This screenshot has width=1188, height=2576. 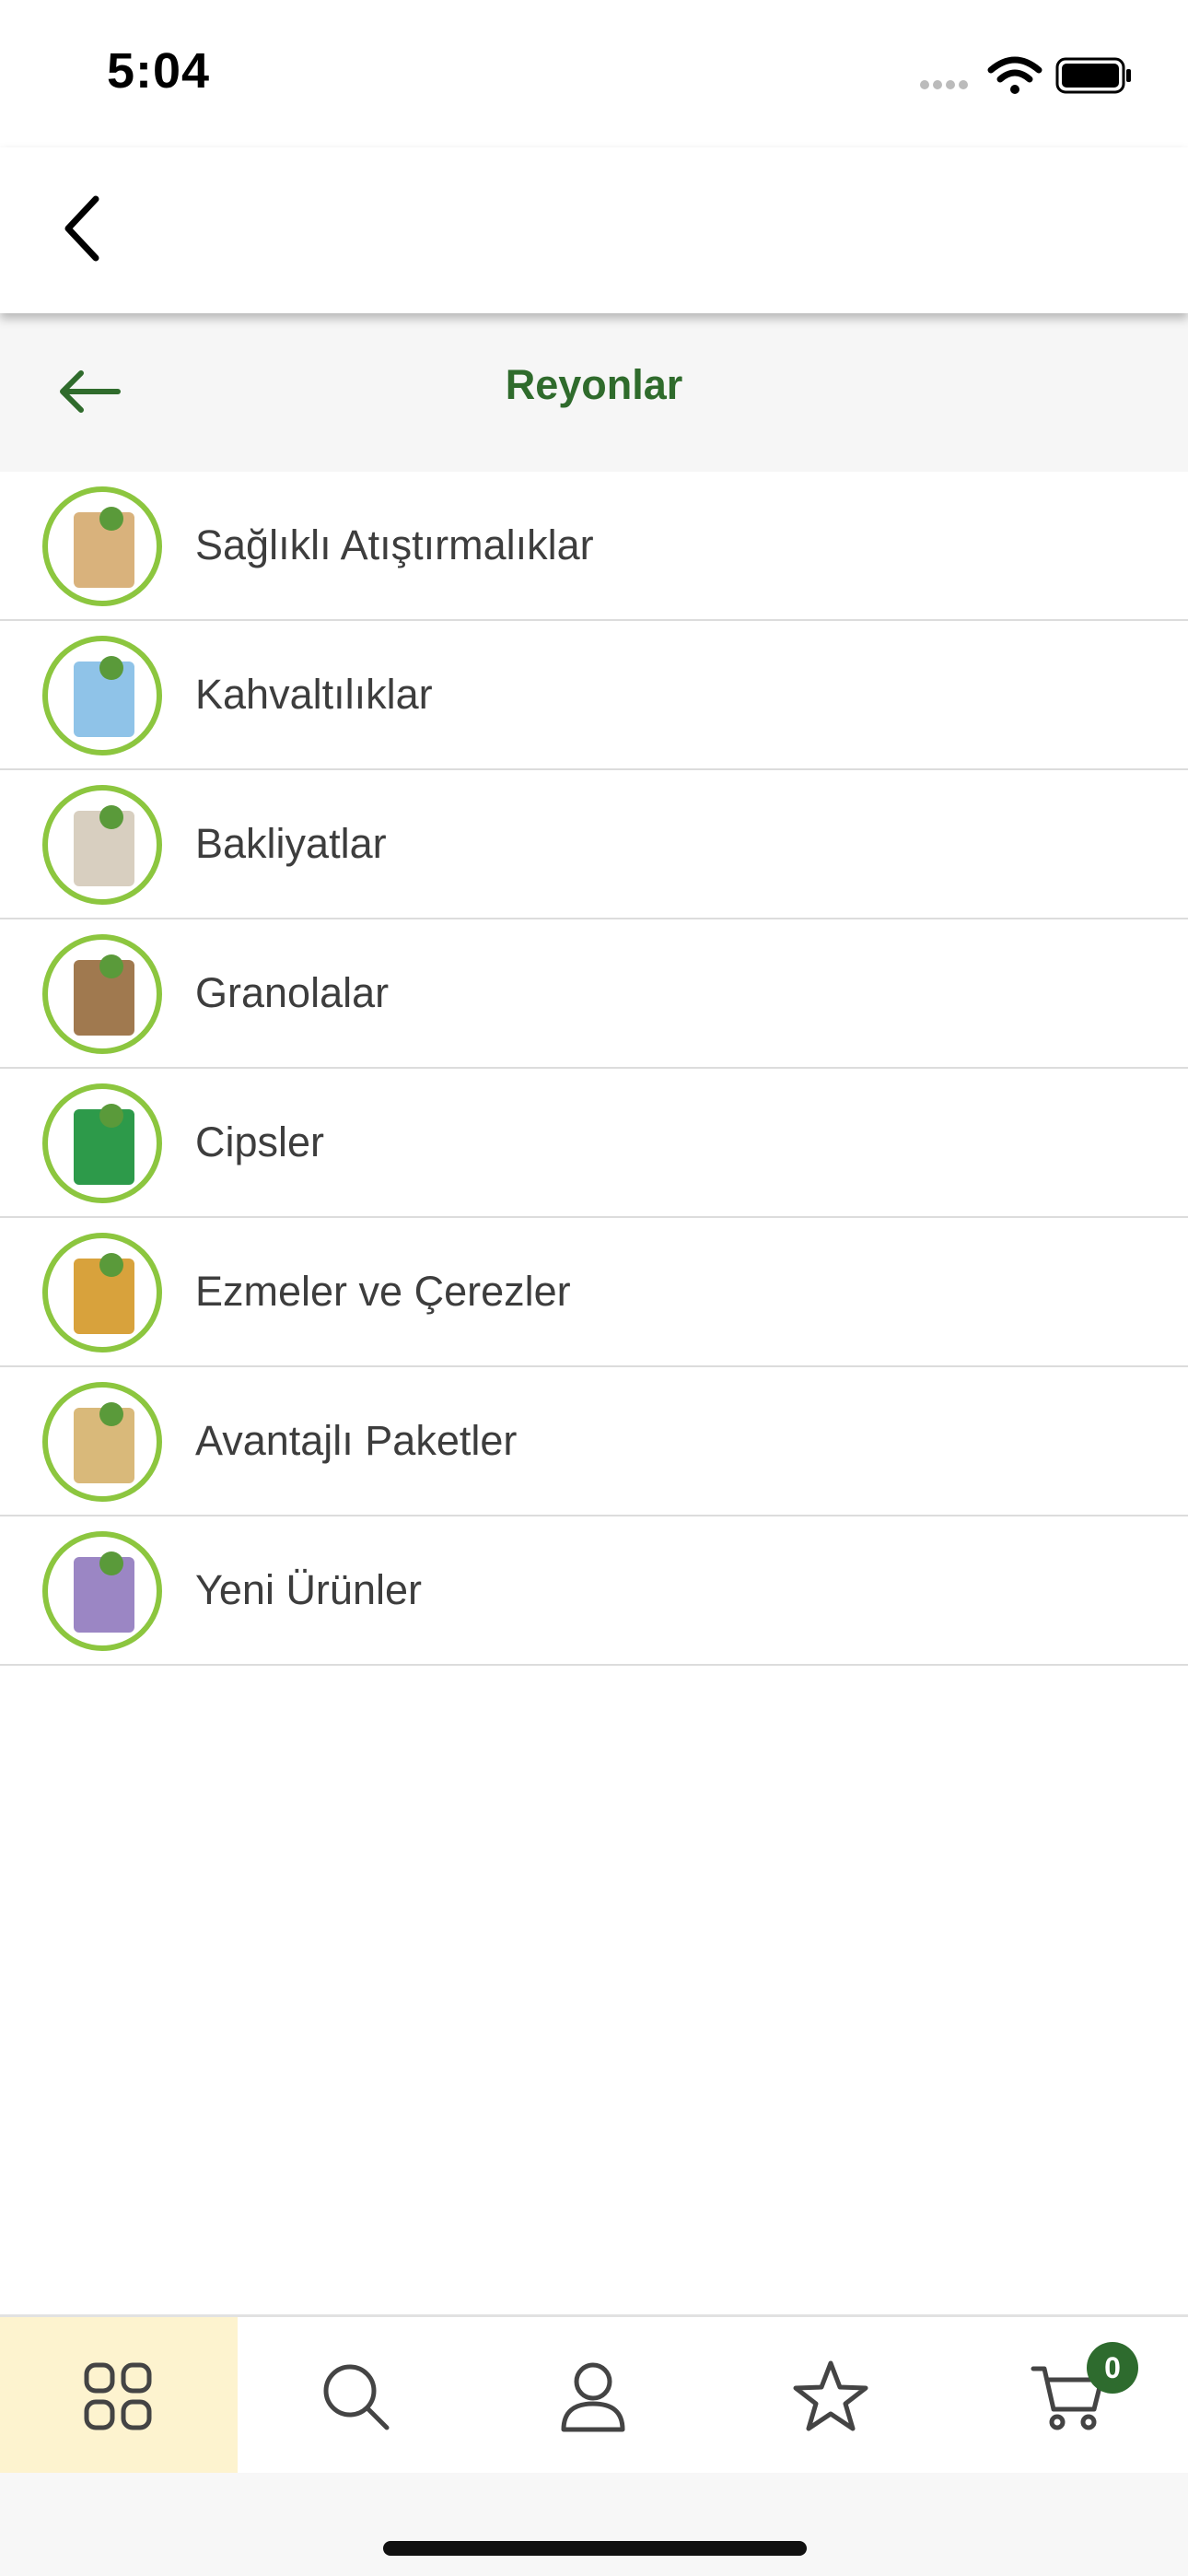 What do you see at coordinates (102, 1591) in the screenshot?
I see `new-product-thumbnail` at bounding box center [102, 1591].